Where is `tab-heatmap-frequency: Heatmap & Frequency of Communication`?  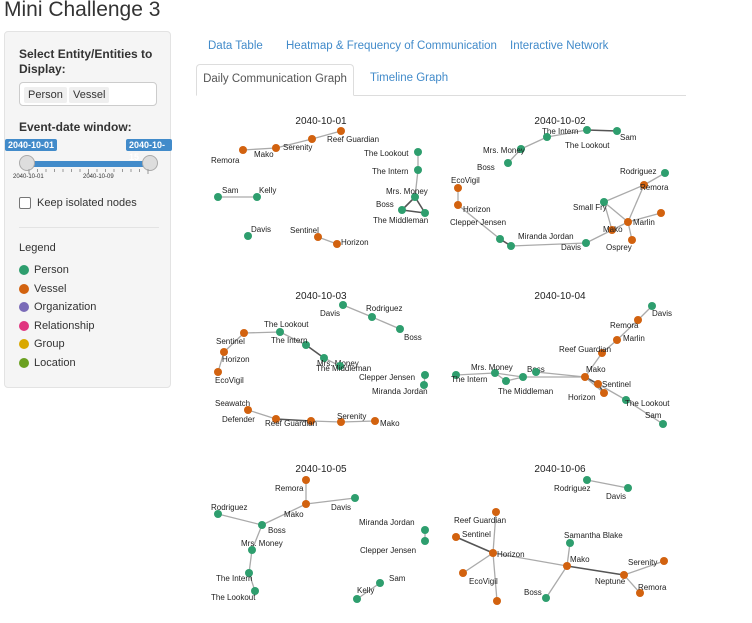 tab-heatmap-frequency: Heatmap & Frequency of Communication is located at coordinates (391, 46).